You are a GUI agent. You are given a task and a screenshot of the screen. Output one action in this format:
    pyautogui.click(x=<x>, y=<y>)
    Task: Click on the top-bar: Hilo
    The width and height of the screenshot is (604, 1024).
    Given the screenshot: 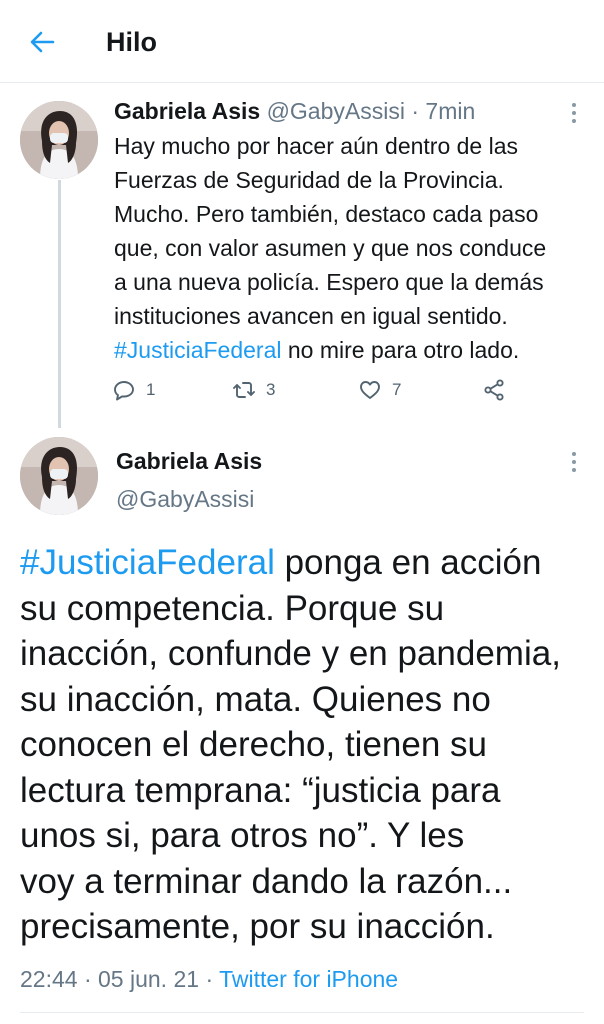 What is the action you would take?
    pyautogui.click(x=302, y=41)
    